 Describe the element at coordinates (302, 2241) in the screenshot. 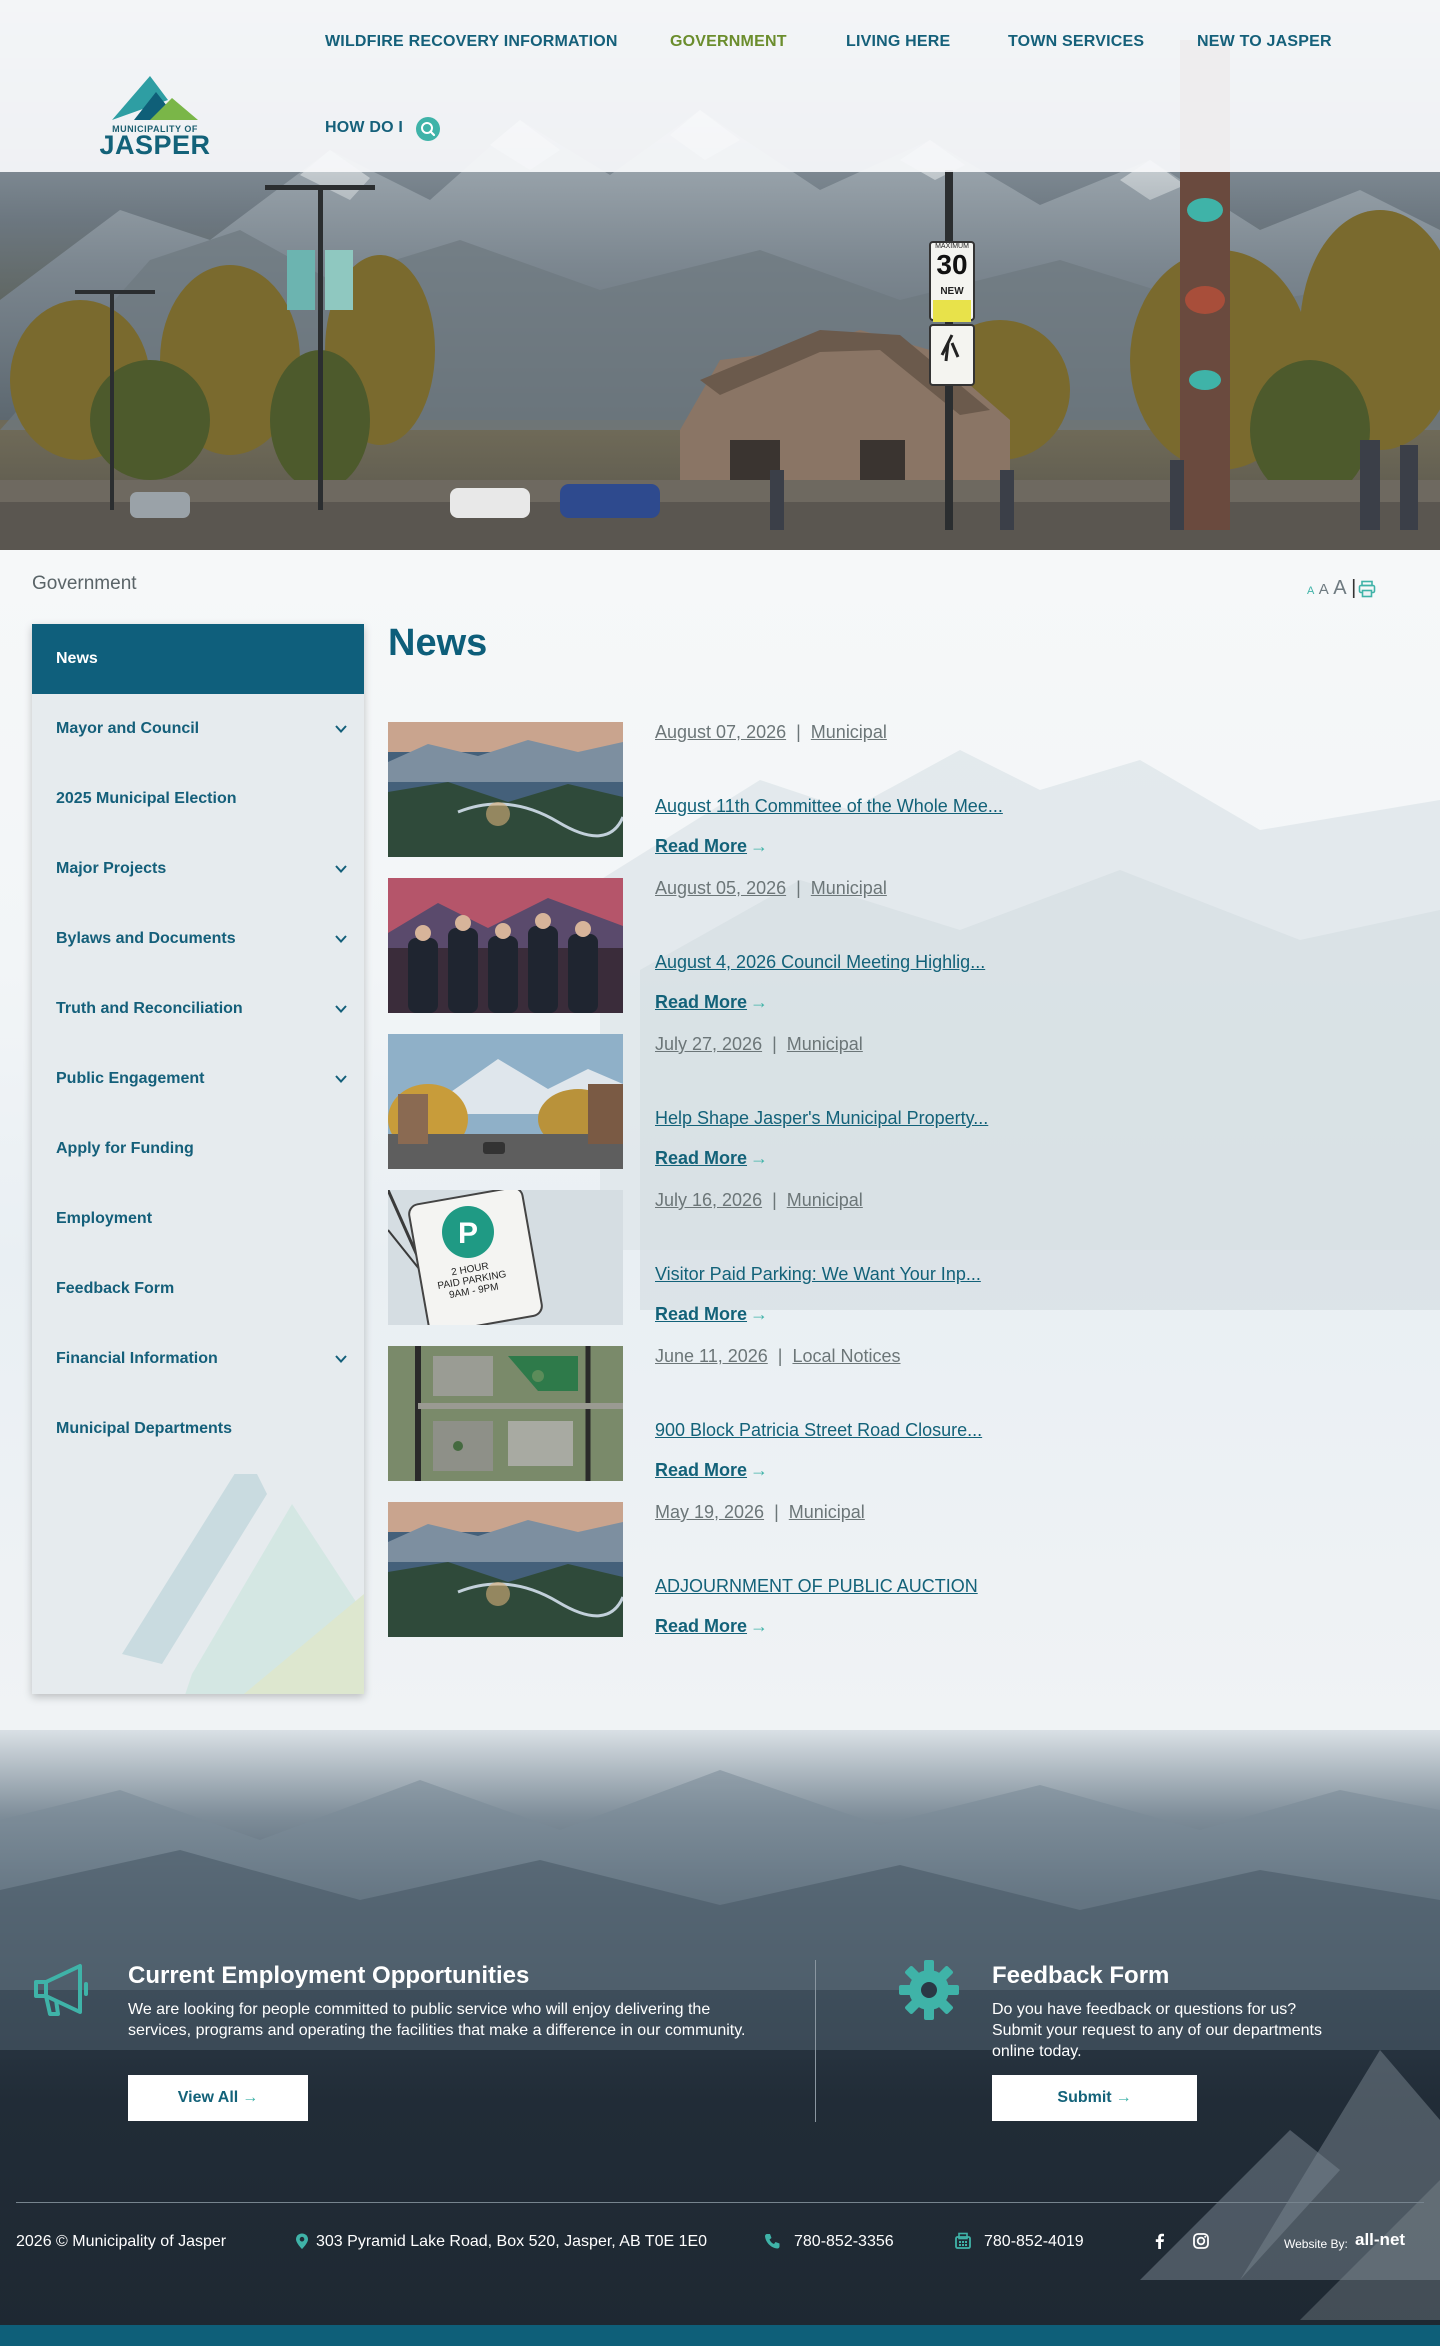

I see `map-pin-icon` at that location.